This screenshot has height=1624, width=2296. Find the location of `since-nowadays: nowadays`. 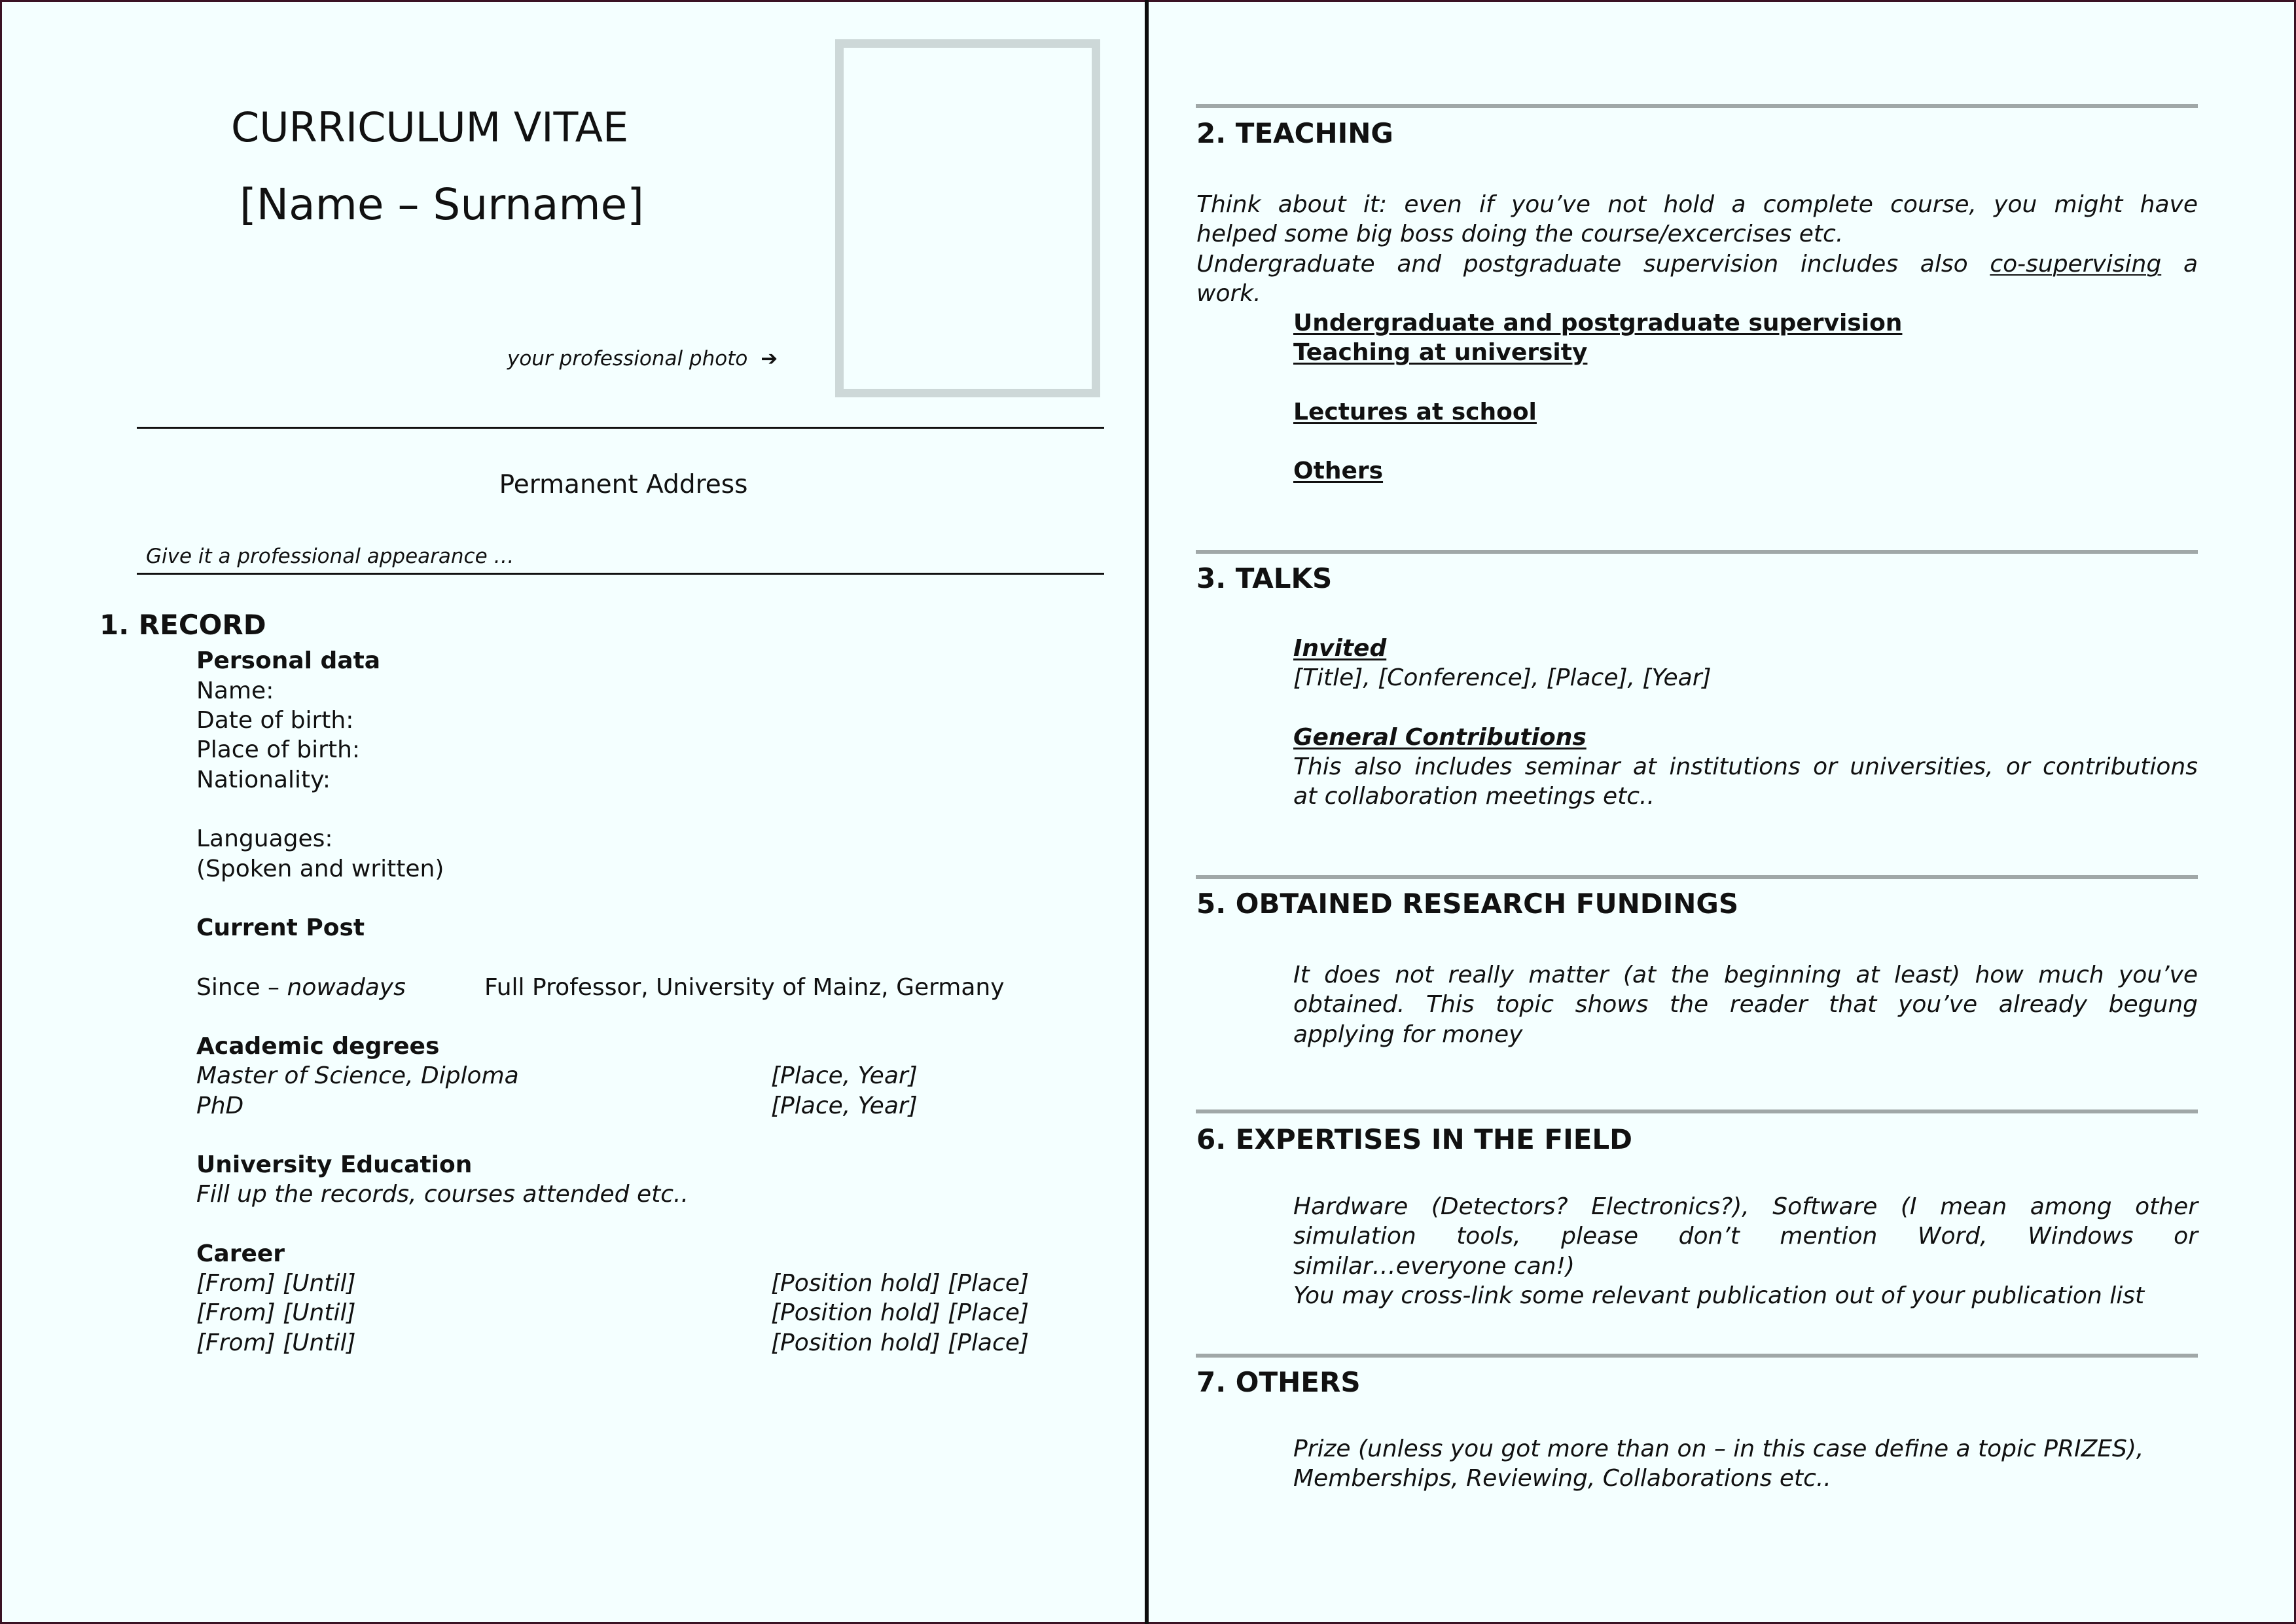

since-nowadays: nowadays is located at coordinates (346, 987).